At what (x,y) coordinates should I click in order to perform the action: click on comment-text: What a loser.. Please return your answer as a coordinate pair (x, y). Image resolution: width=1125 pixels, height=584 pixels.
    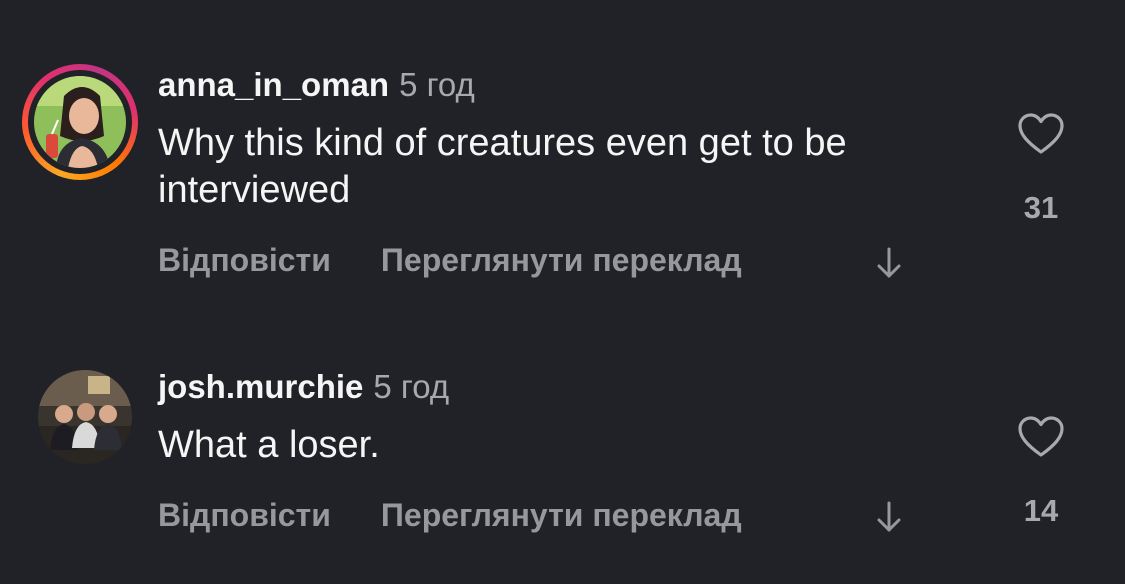
    Looking at the image, I should click on (269, 445).